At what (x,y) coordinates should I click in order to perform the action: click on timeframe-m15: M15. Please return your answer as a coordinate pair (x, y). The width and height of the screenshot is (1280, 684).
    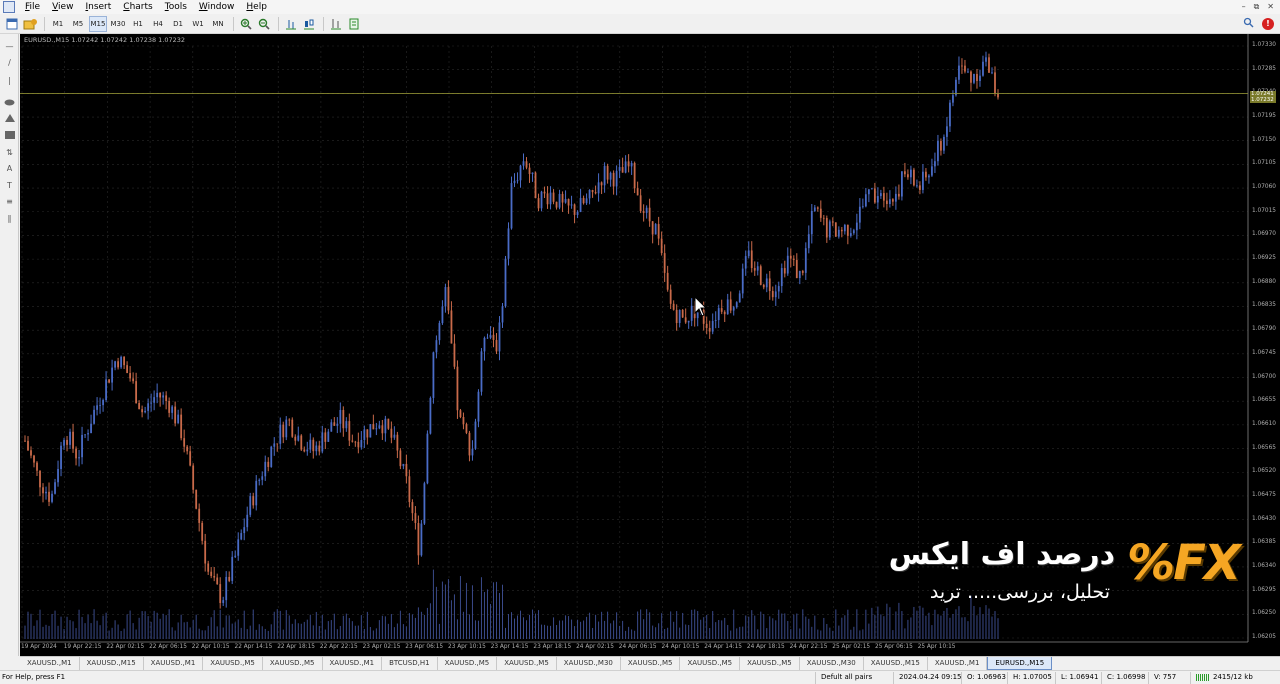
    Looking at the image, I should click on (98, 23).